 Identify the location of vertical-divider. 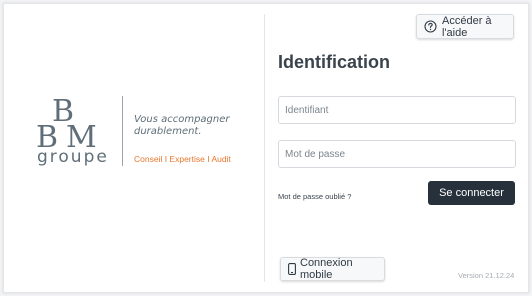
(264, 148).